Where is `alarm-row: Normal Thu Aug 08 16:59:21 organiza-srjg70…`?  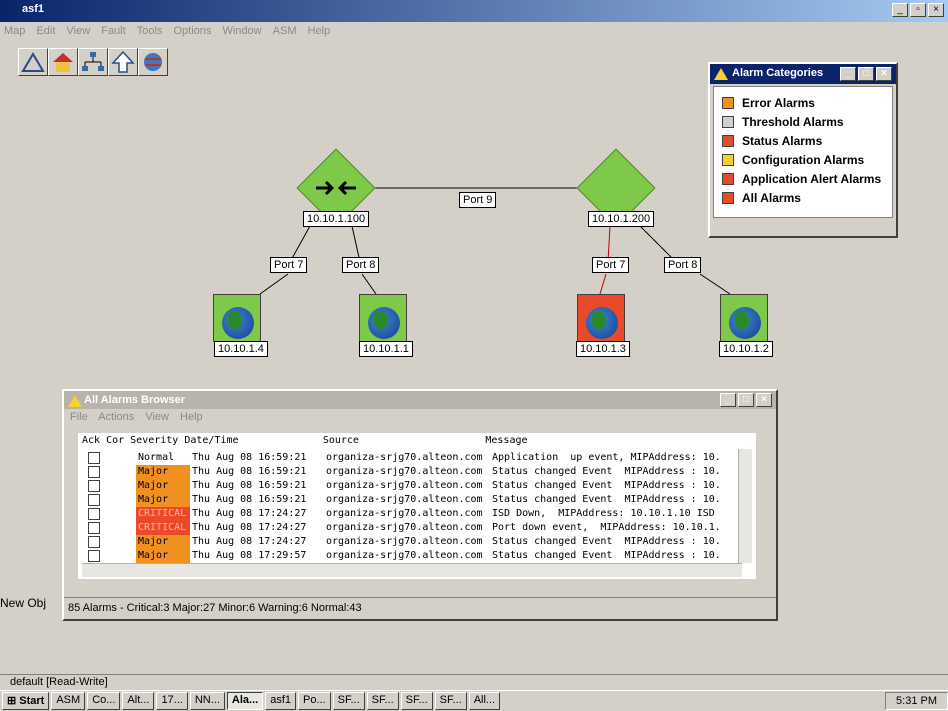 alarm-row: Normal Thu Aug 08 16:59:21 organiza-srjg70… is located at coordinates (408, 458).